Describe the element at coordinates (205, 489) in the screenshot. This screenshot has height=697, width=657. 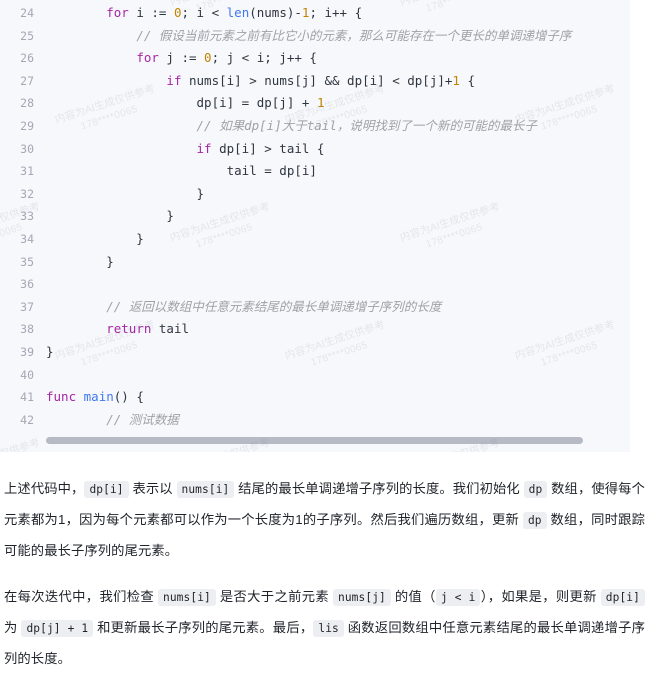
I see `inline-code-nums-i: nums[i]` at that location.